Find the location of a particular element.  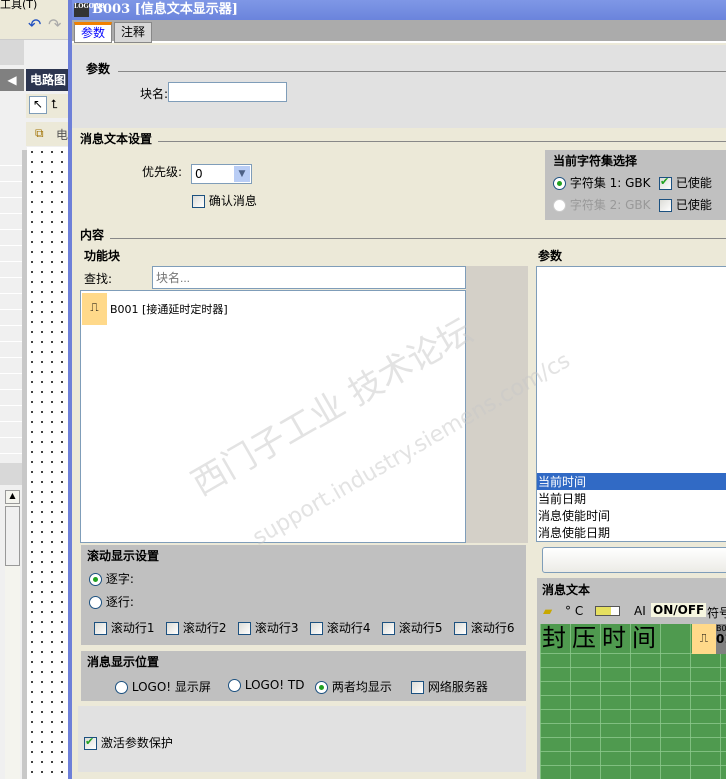

block-name-label: 块名: is located at coordinates (154, 94).